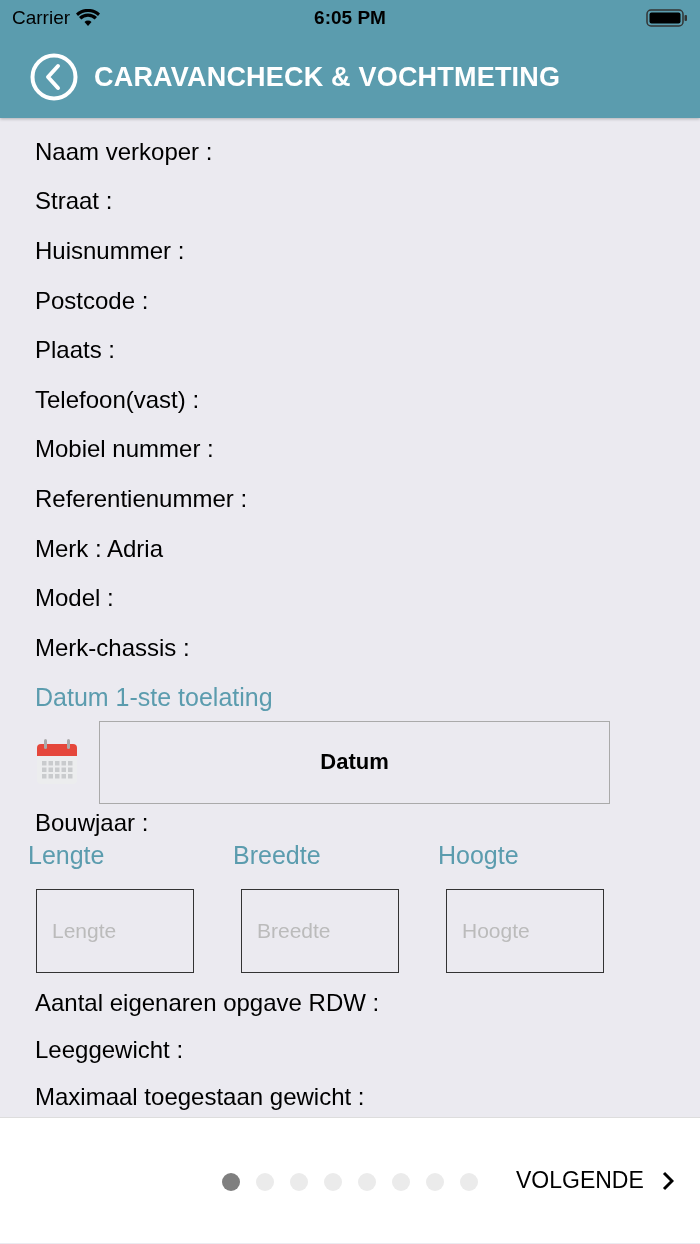 The height and width of the screenshot is (1244, 700). I want to click on field-label: Telefoon(vast) :, so click(117, 399).